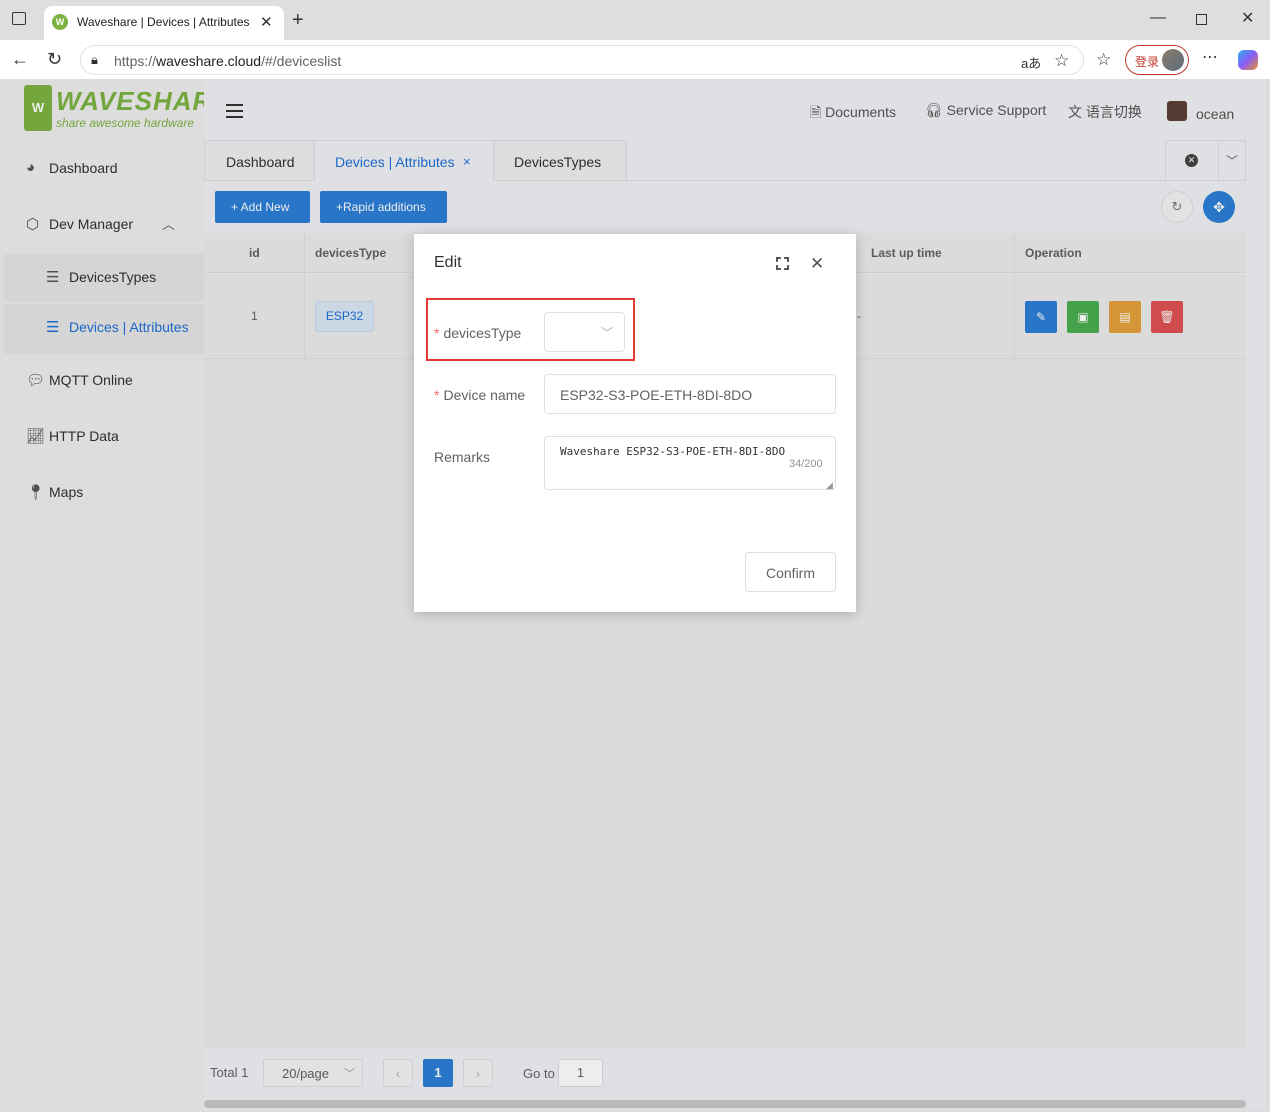 The height and width of the screenshot is (1112, 1270). Describe the element at coordinates (298, 20) in the screenshot. I see `new-tab-icon: +` at that location.